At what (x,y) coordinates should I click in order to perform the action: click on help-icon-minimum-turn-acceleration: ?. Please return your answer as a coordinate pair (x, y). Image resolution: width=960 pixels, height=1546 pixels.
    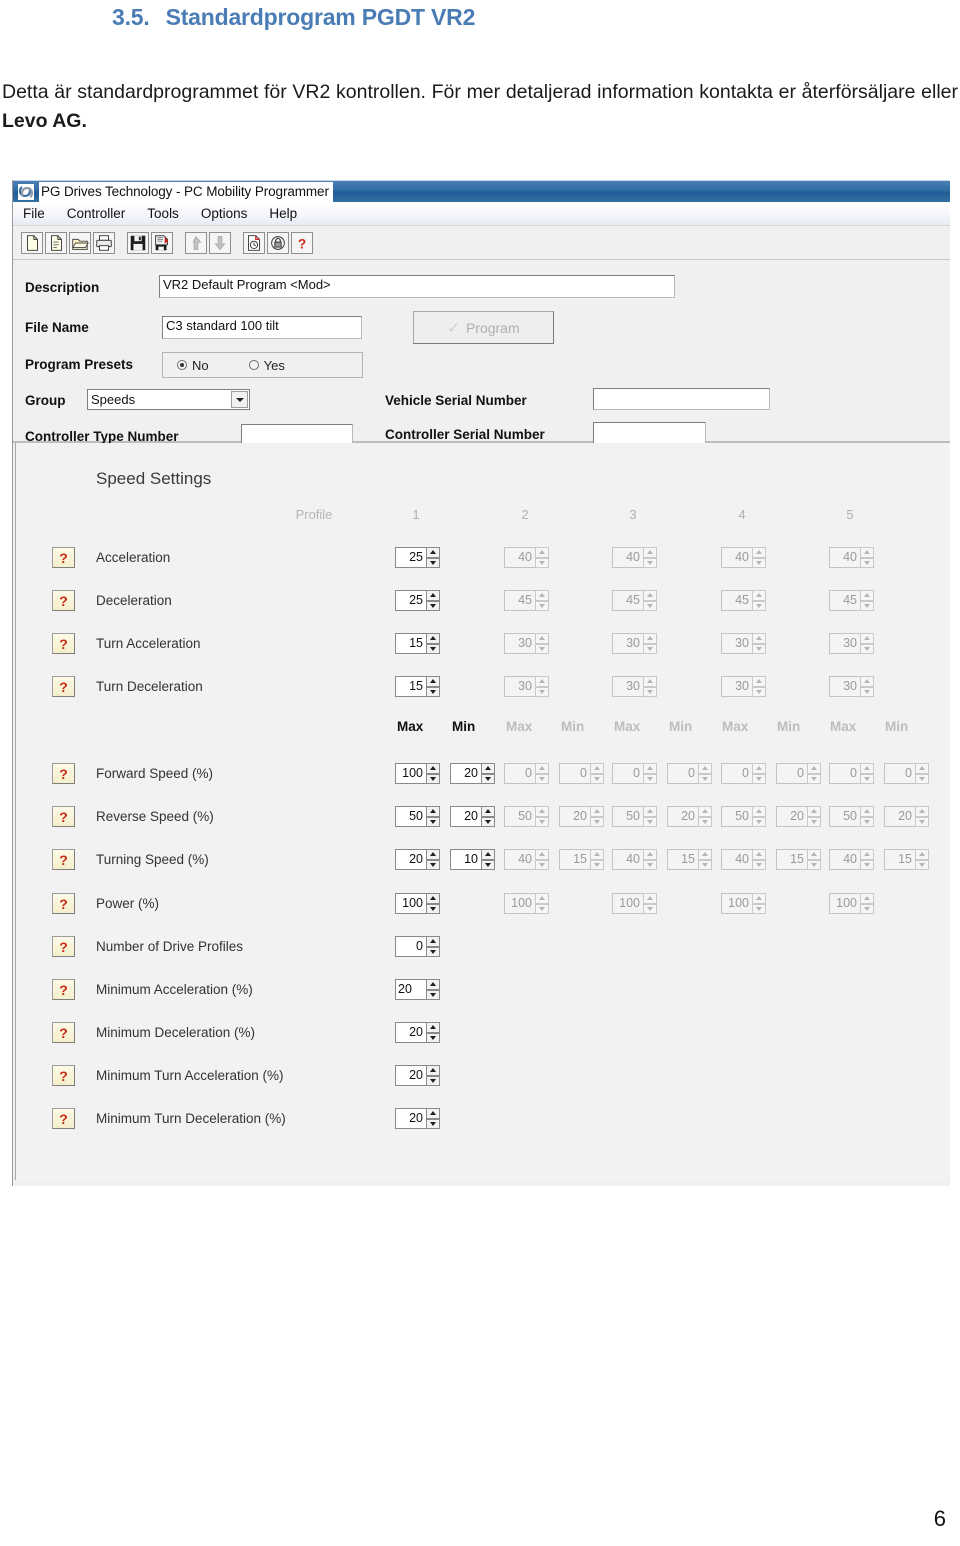
    Looking at the image, I should click on (63, 1075).